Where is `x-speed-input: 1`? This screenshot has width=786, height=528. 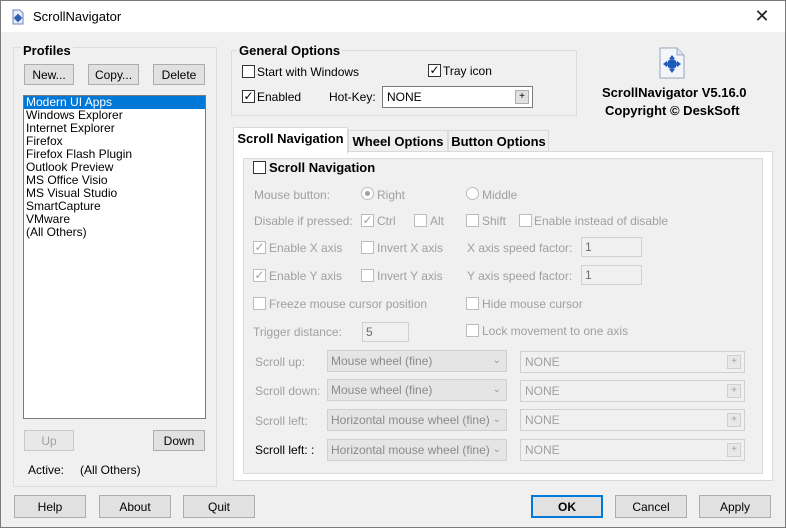
x-speed-input: 1 is located at coordinates (611, 247).